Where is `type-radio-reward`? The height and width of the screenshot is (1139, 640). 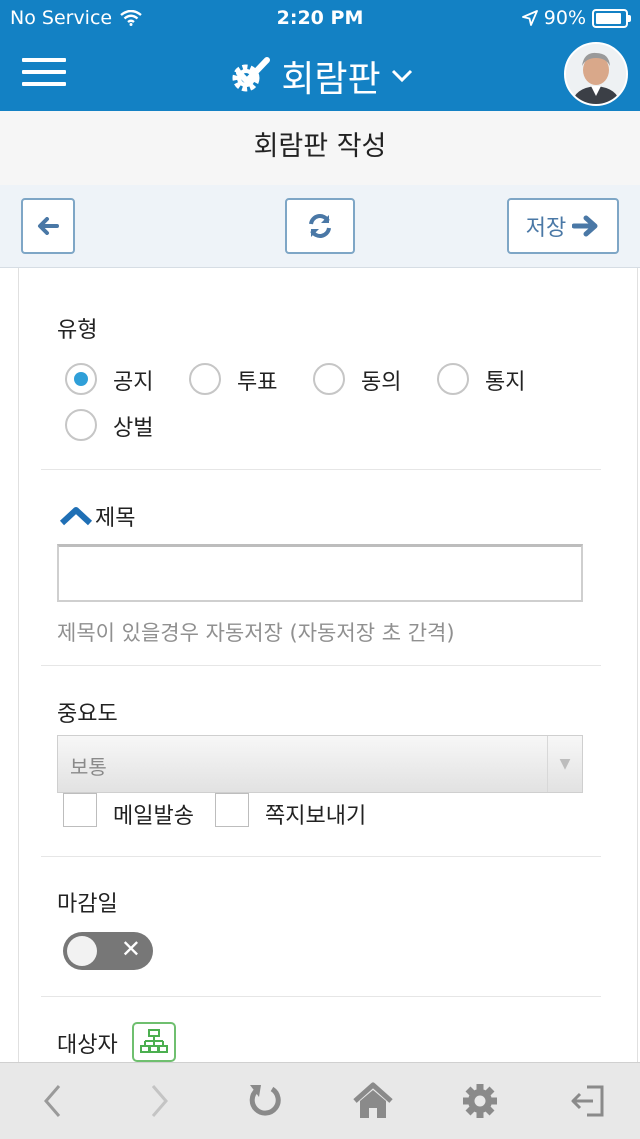 type-radio-reward is located at coordinates (81, 425).